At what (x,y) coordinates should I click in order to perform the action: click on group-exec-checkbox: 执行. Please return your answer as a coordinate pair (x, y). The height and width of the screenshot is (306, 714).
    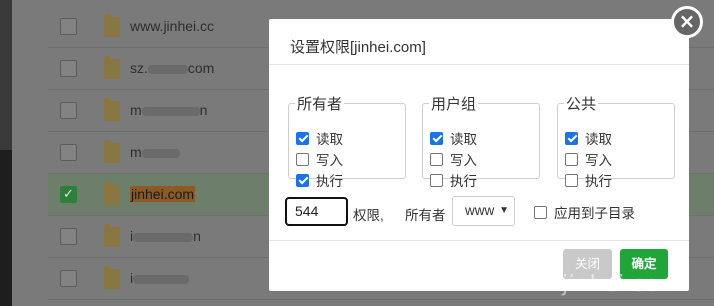
    Looking at the image, I should click on (453, 180).